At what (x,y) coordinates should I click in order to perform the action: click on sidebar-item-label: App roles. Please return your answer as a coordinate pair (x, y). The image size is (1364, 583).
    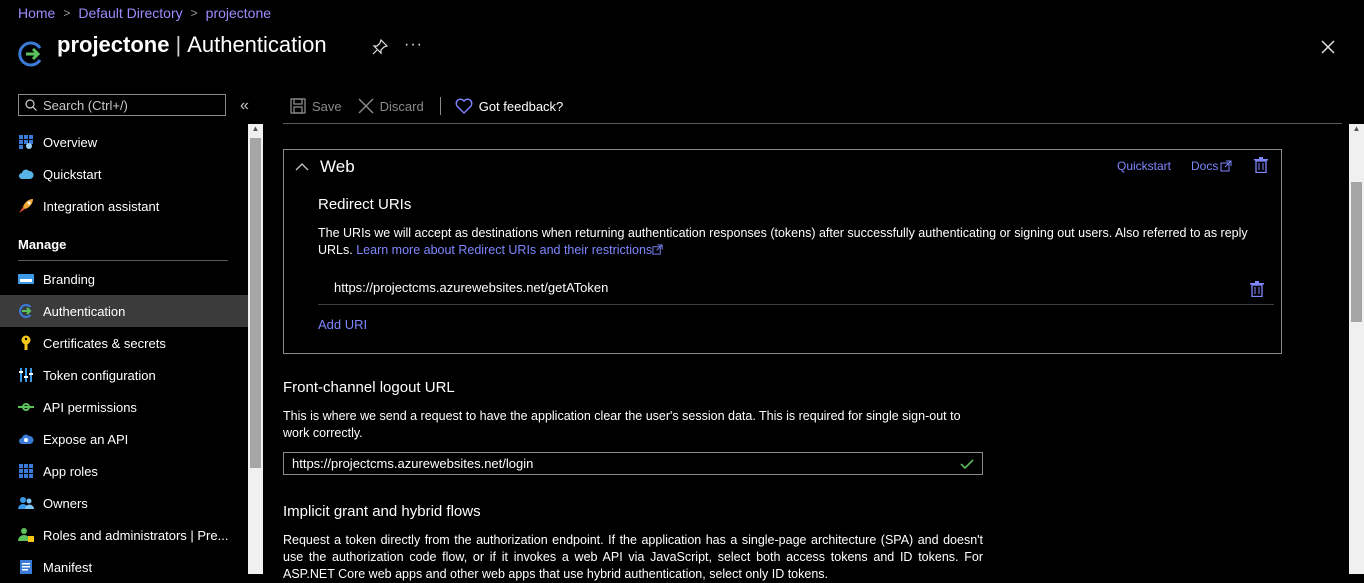
    Looking at the image, I should click on (70, 471).